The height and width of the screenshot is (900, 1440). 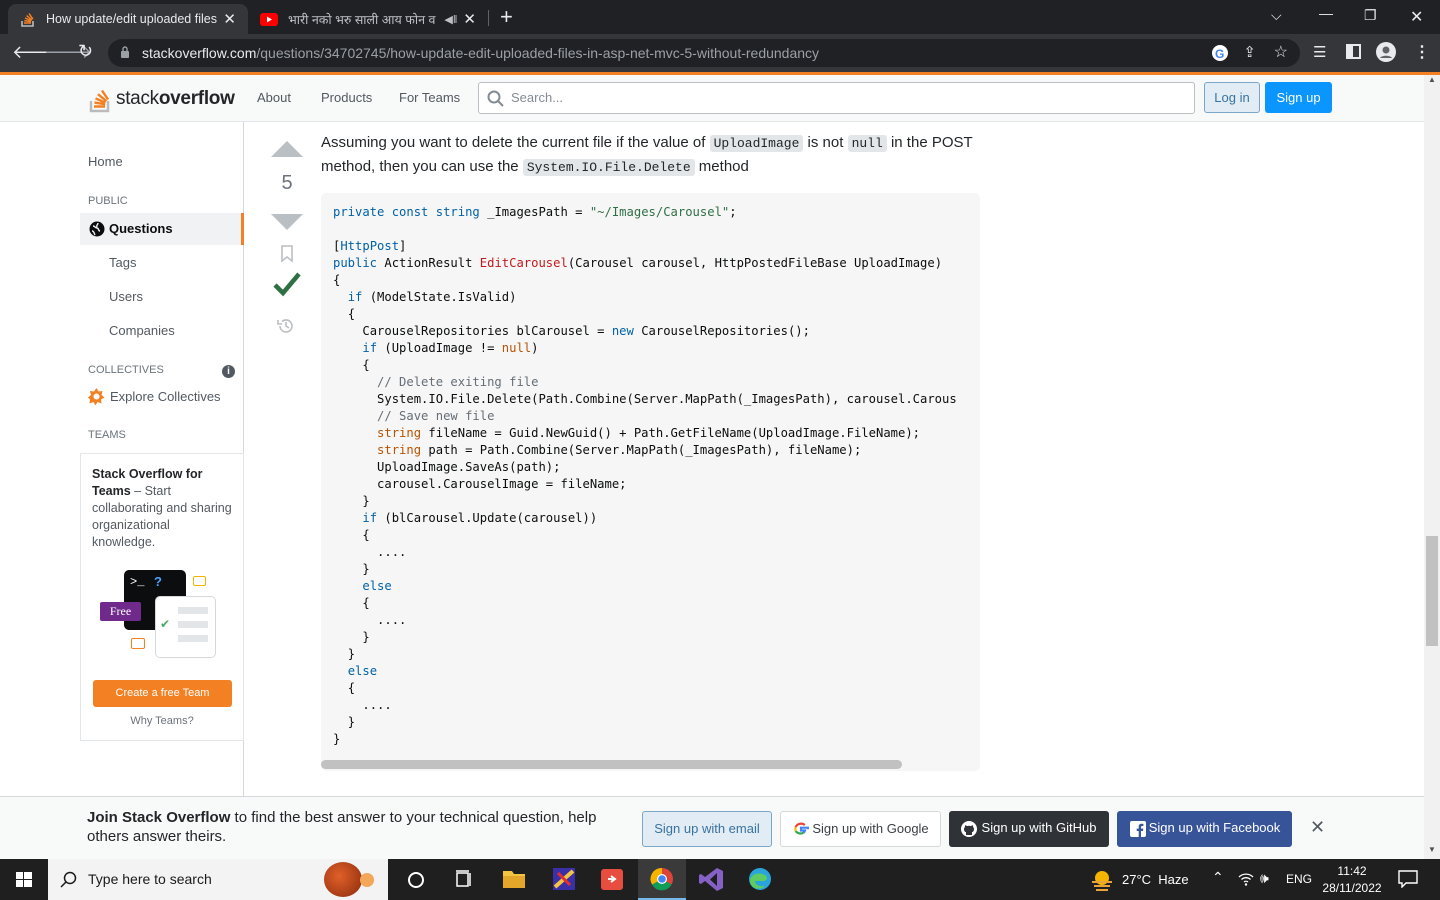 What do you see at coordinates (1432, 79) in the screenshot?
I see `scroll-up-arrow-icon: ▲` at bounding box center [1432, 79].